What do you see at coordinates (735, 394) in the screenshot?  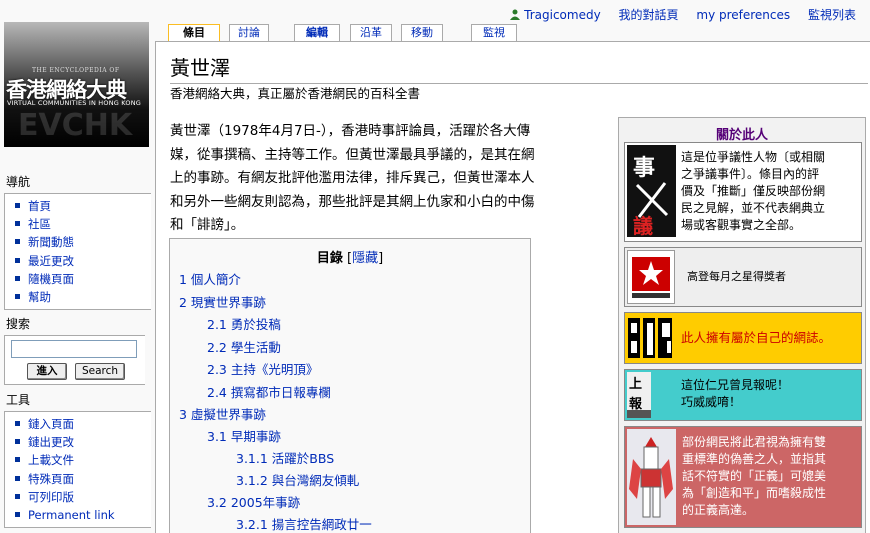 I see `newspaper-text: 這位仁兄曾見報呢！ 巧威威唷！` at bounding box center [735, 394].